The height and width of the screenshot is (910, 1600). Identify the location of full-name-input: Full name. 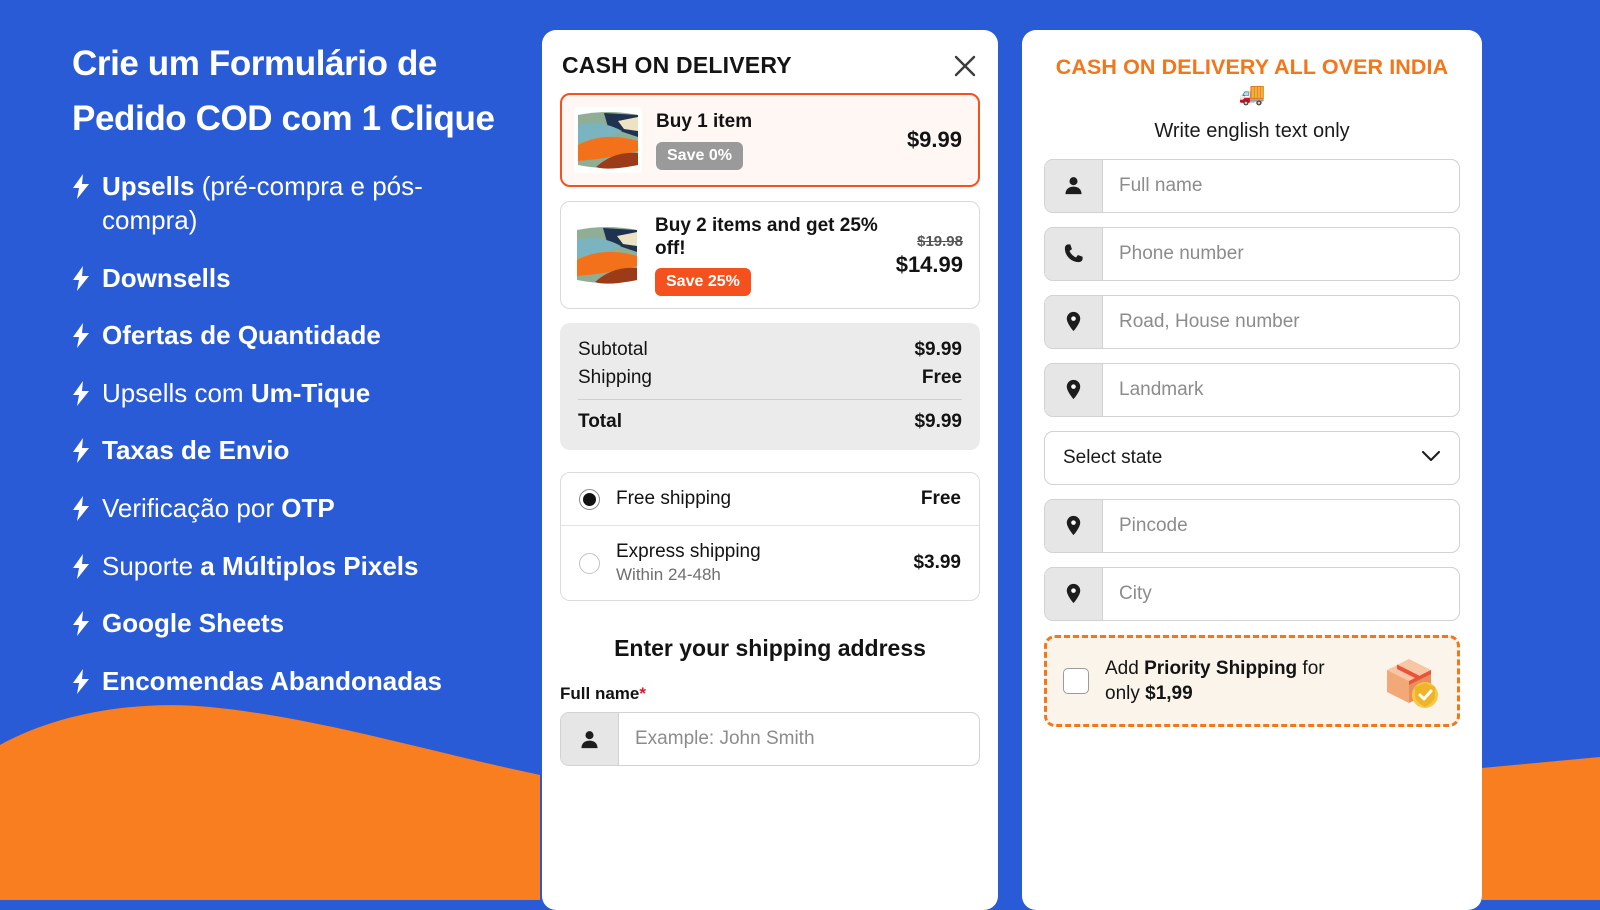
(1281, 186).